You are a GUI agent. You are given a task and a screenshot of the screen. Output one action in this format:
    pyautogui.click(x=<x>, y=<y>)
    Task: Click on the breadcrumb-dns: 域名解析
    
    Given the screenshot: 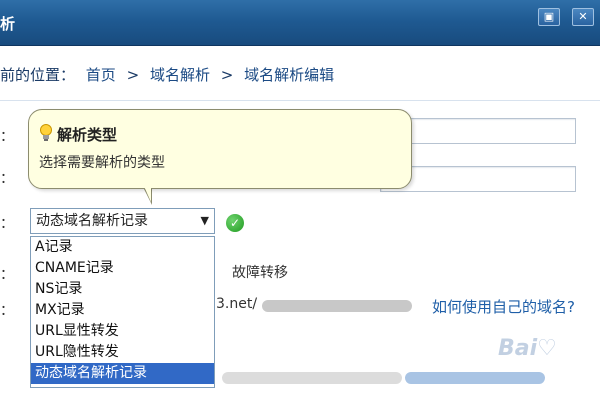 What is the action you would take?
    pyautogui.click(x=180, y=75)
    